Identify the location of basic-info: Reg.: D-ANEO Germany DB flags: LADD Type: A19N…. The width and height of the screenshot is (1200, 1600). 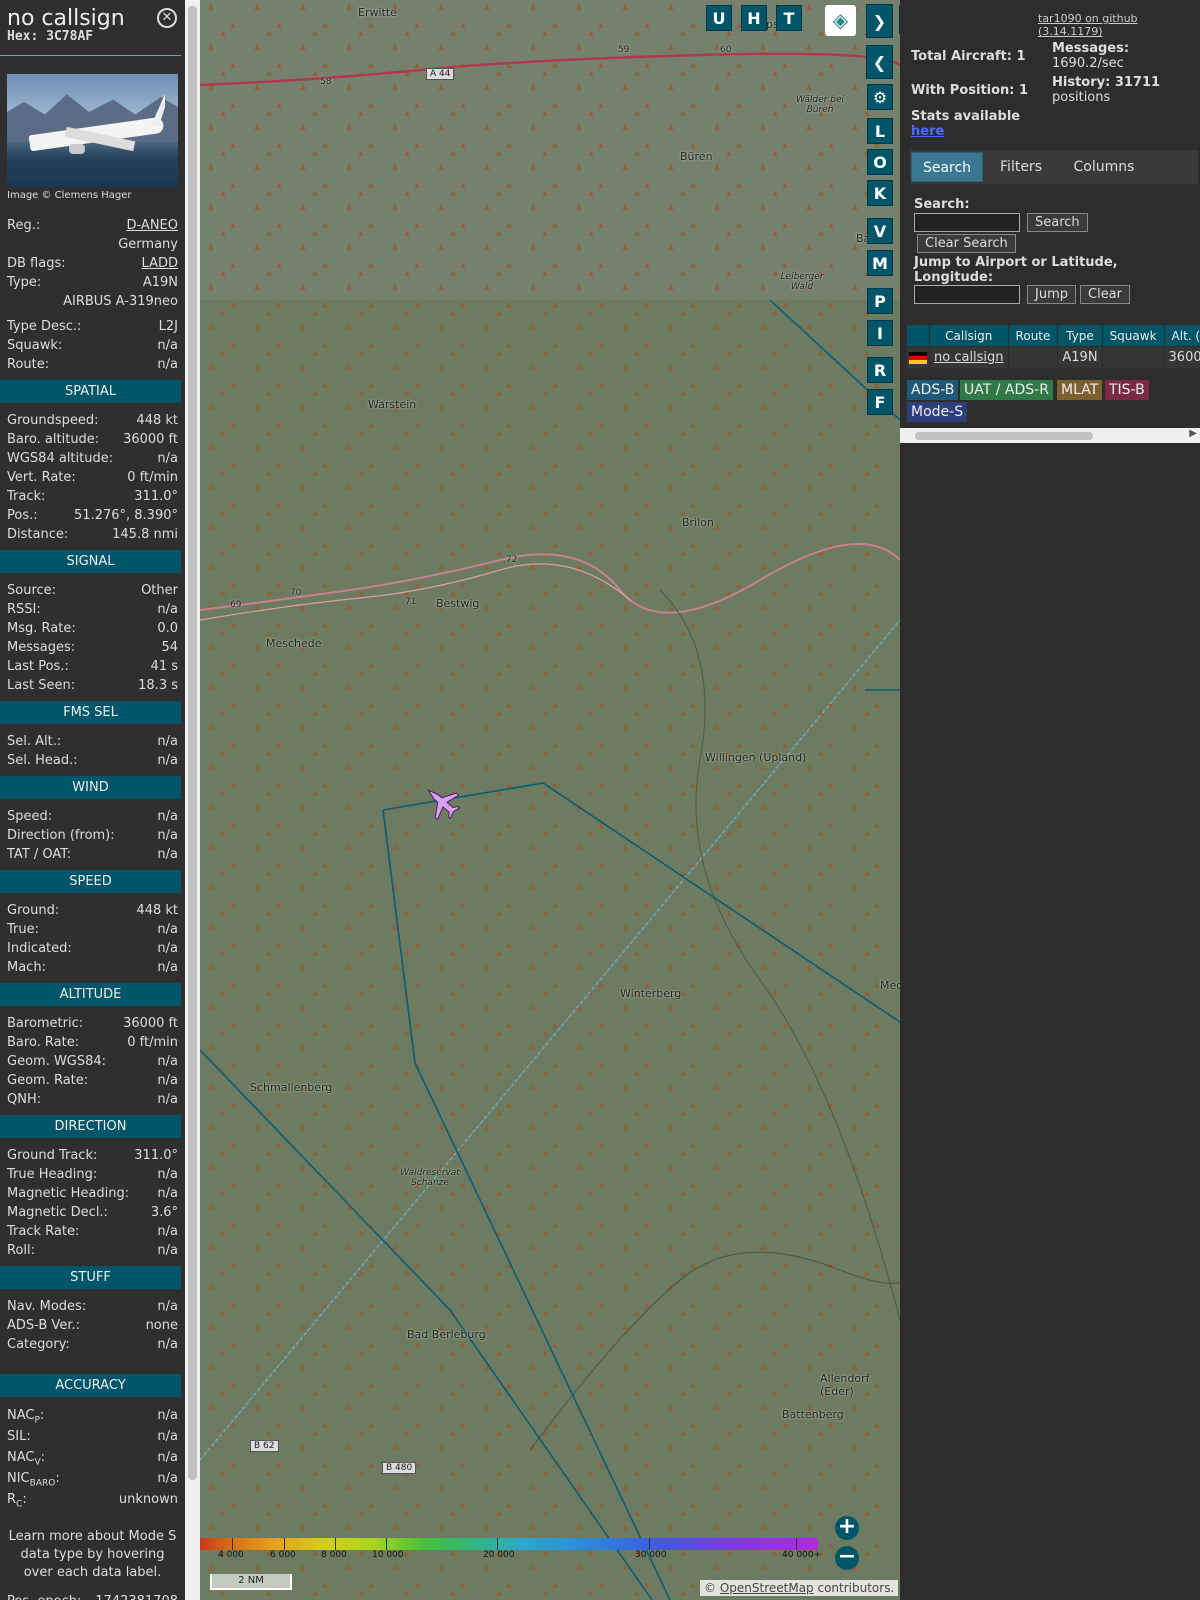
(92, 295).